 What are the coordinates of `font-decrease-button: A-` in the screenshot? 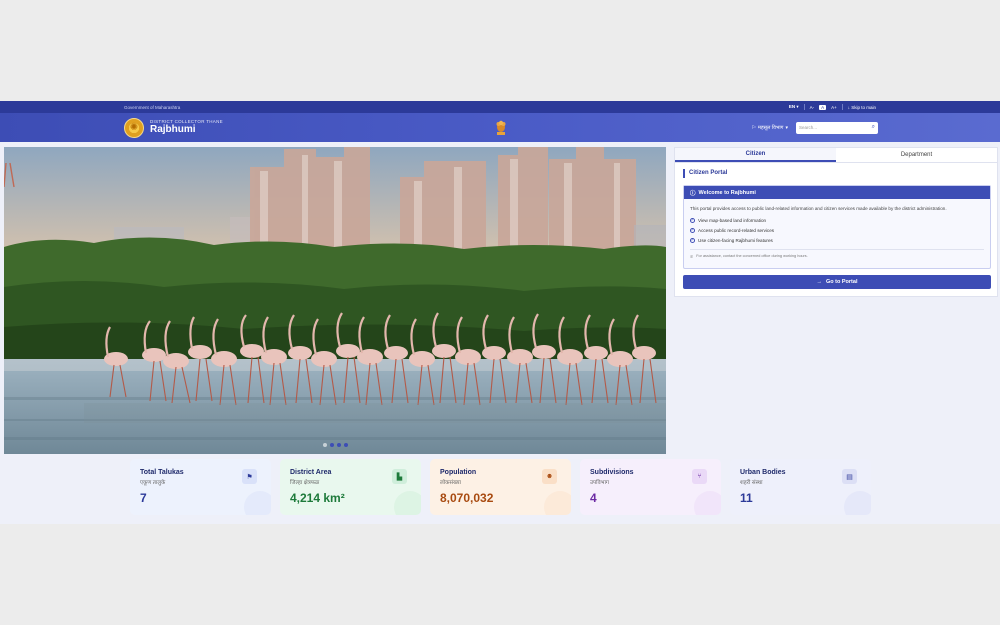 It's located at (812, 107).